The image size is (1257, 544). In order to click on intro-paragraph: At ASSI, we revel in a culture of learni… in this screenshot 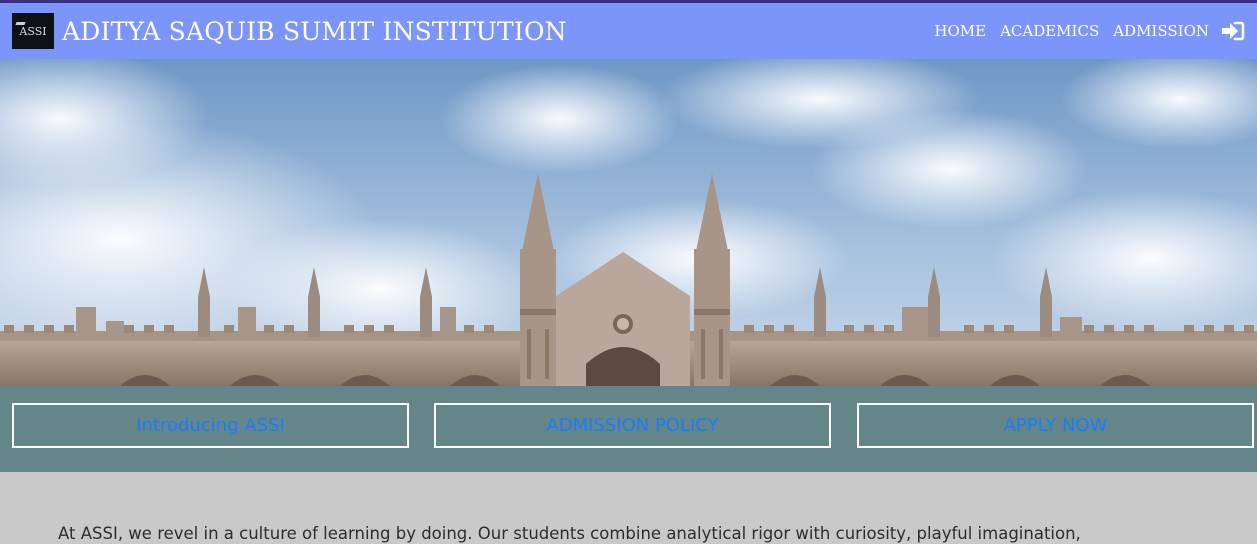, I will do `click(569, 533)`.